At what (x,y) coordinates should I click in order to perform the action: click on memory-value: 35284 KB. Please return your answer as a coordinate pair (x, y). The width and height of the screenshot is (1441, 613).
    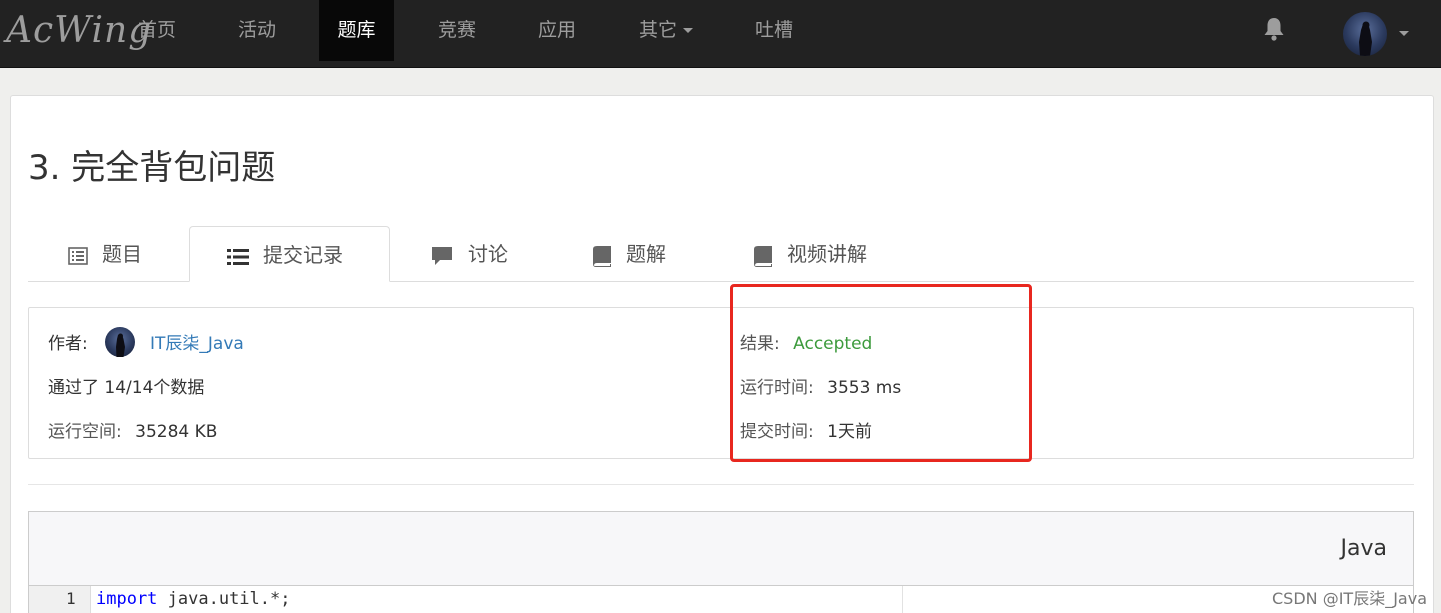
    Looking at the image, I should click on (176, 432).